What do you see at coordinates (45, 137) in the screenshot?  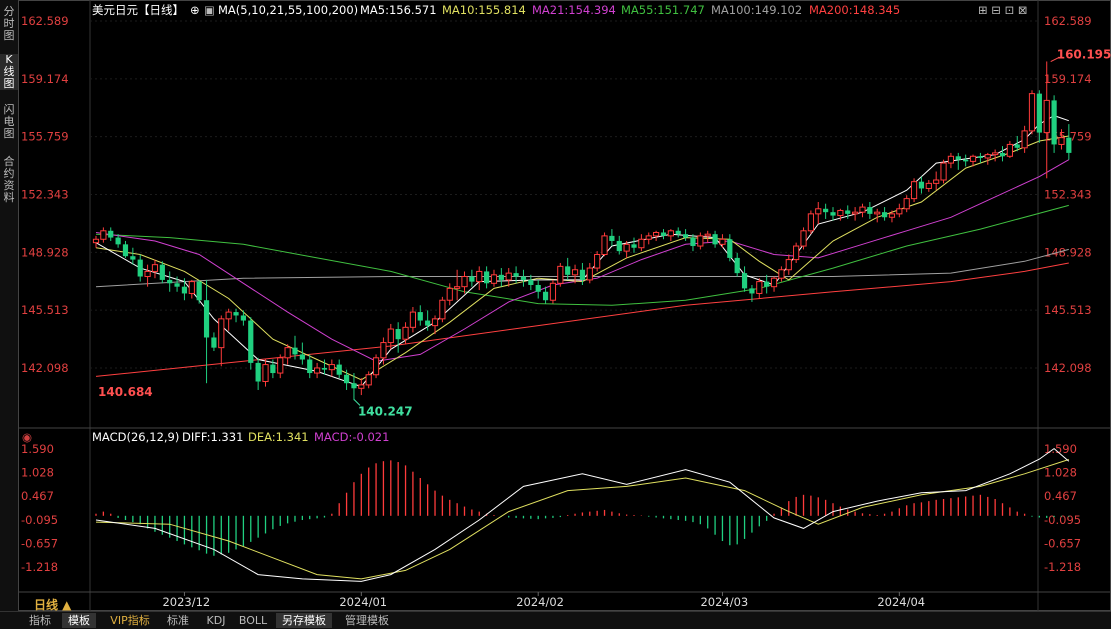 I see `price-tick-label: 155.759` at bounding box center [45, 137].